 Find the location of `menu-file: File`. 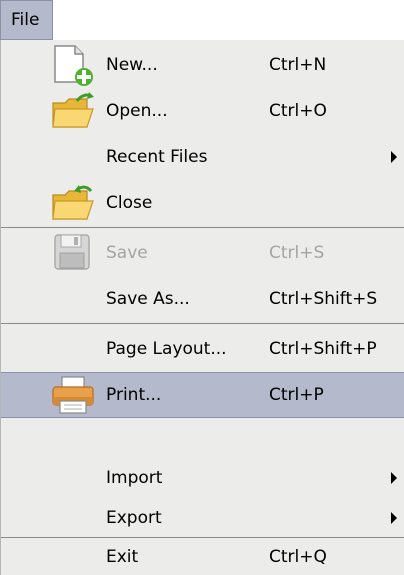

menu-file: File is located at coordinates (26, 20).